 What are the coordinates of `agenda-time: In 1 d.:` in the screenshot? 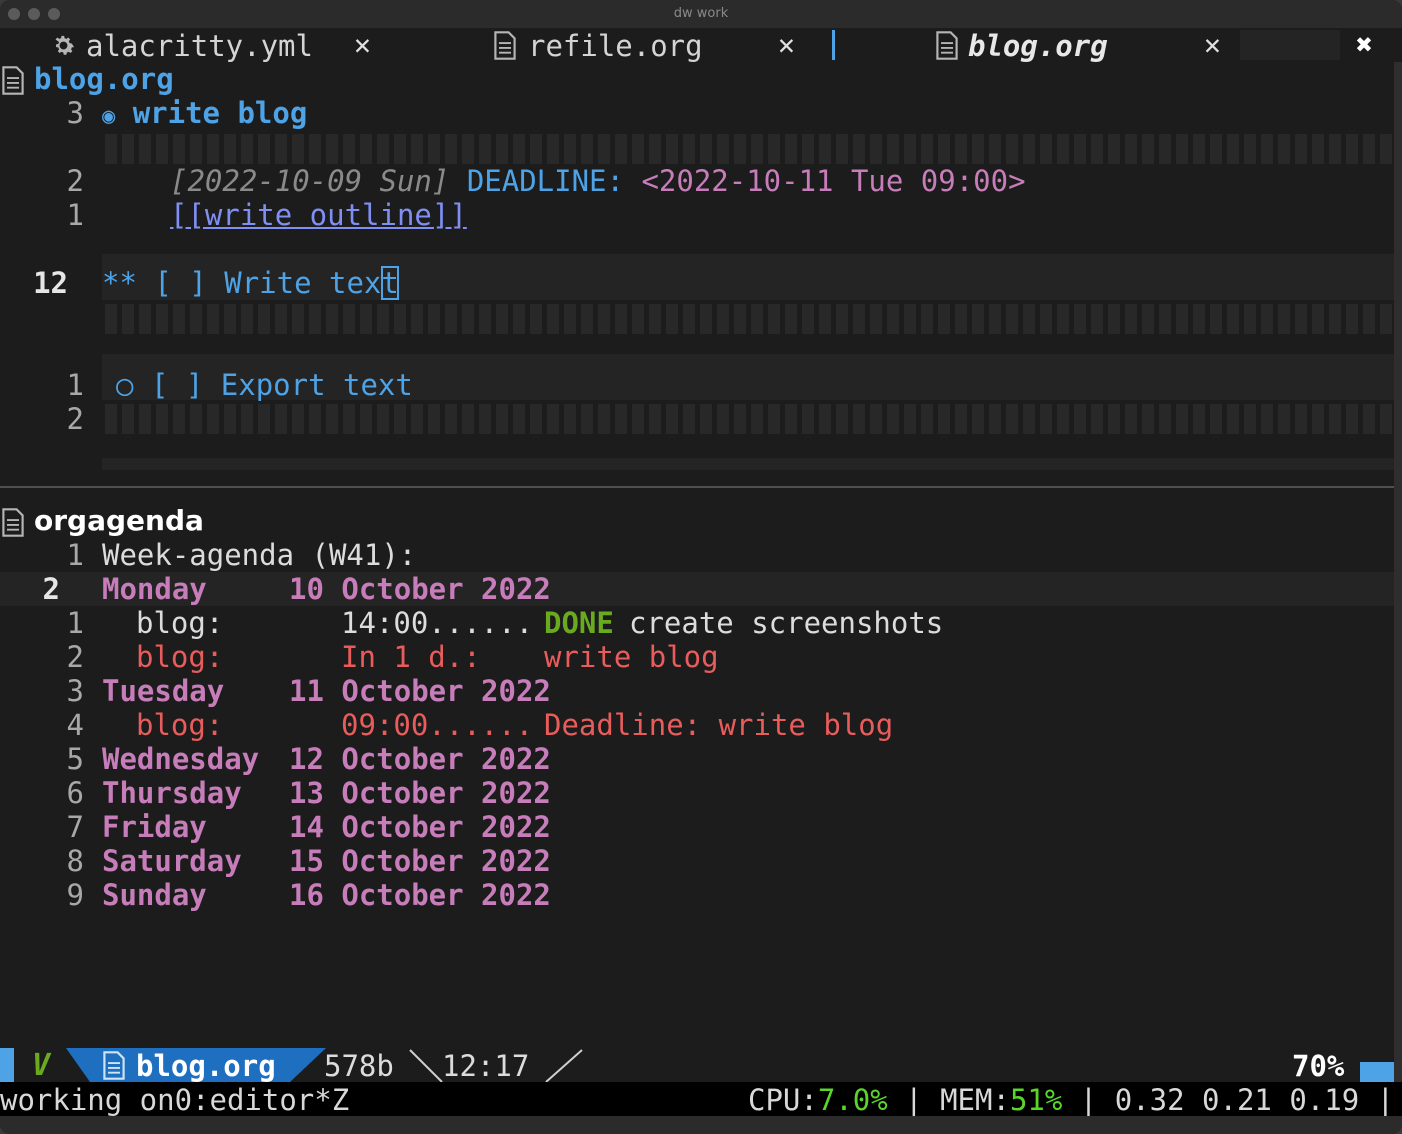 It's located at (411, 657).